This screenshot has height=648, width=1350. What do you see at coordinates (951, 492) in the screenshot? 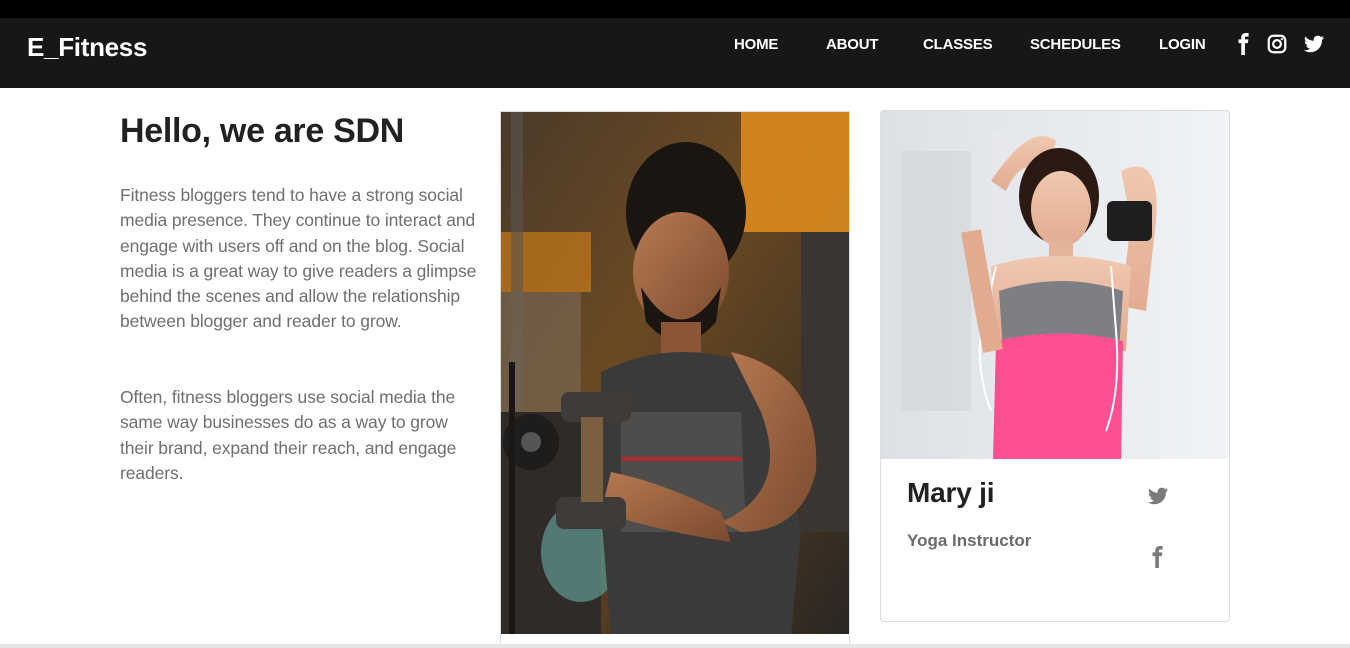
I see `trainer-name: Mary ji` at bounding box center [951, 492].